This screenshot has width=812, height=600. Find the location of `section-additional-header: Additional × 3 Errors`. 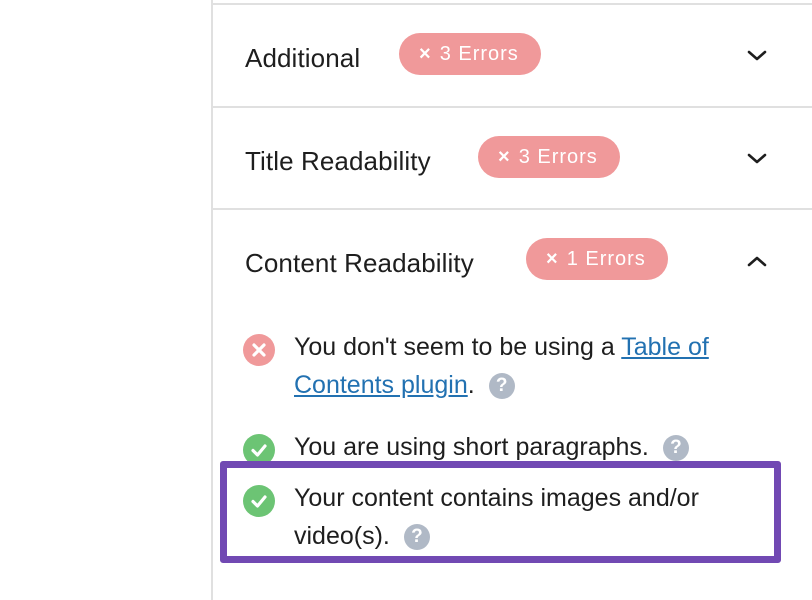

section-additional-header: Additional × 3 Errors is located at coordinates (512, 55).